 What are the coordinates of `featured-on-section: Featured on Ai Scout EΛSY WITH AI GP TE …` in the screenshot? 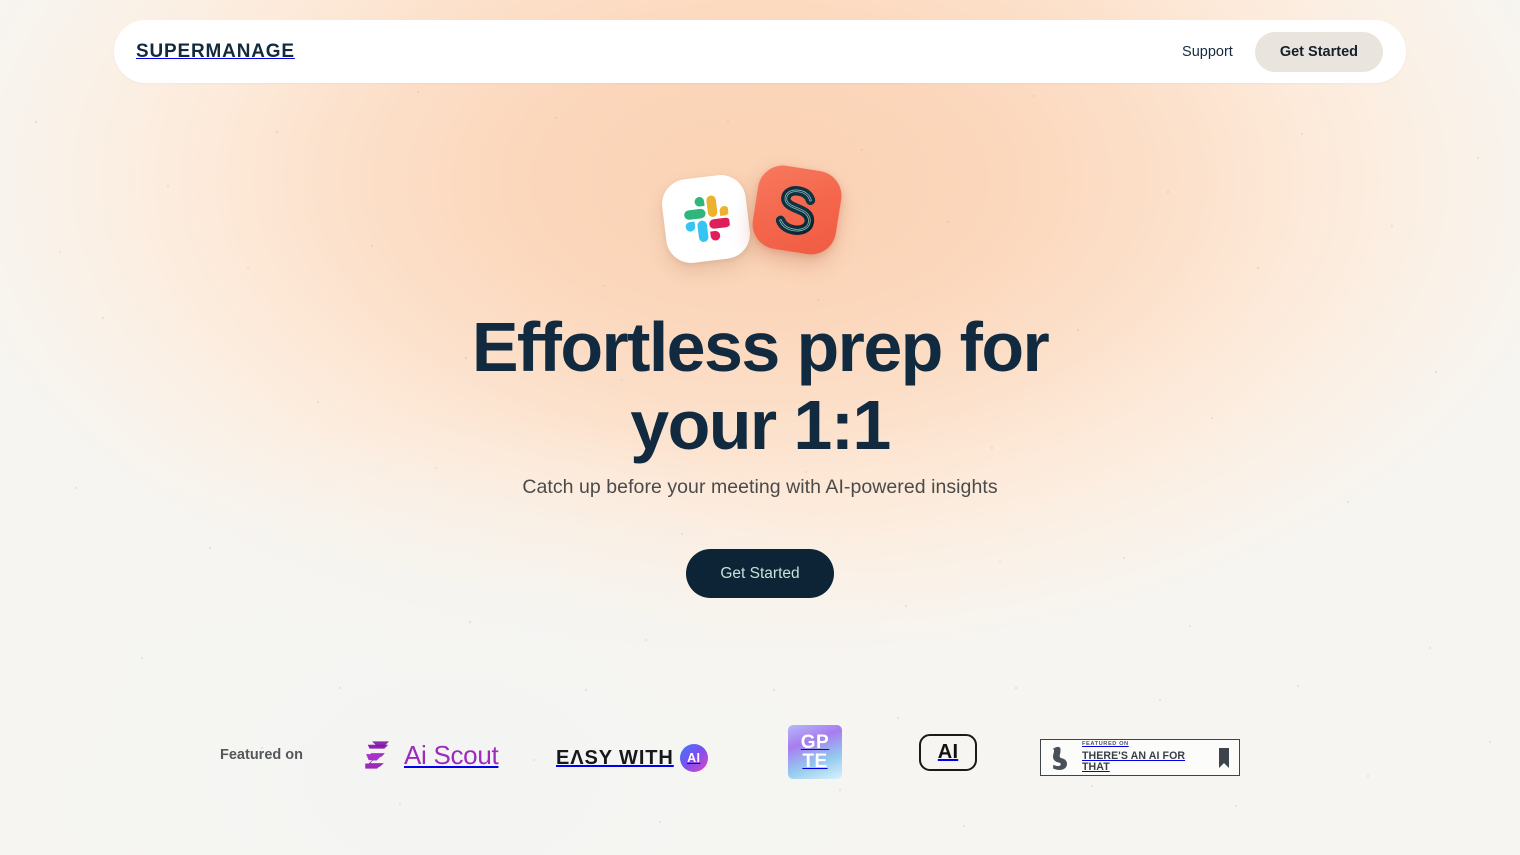 It's located at (760, 758).